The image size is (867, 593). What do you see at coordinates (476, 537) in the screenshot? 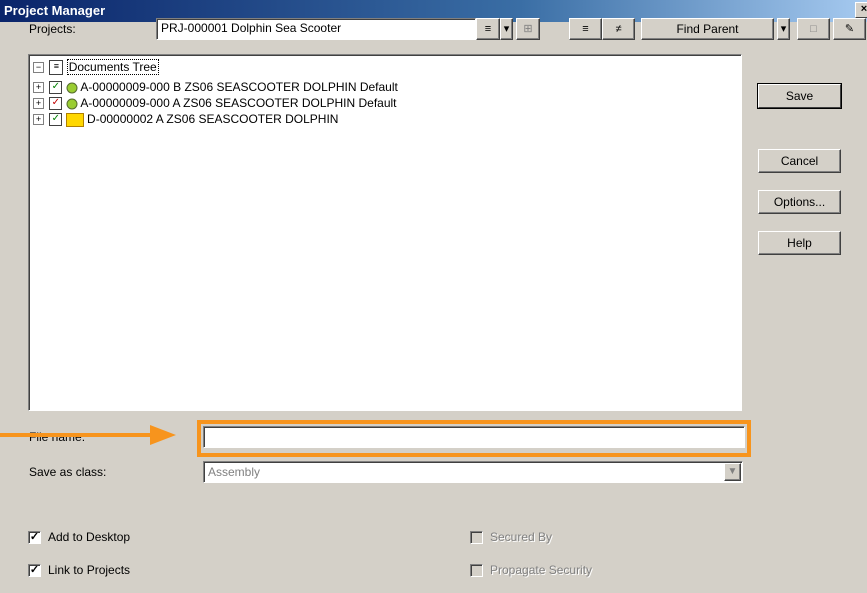
I see `secured-by-checkbox` at bounding box center [476, 537].